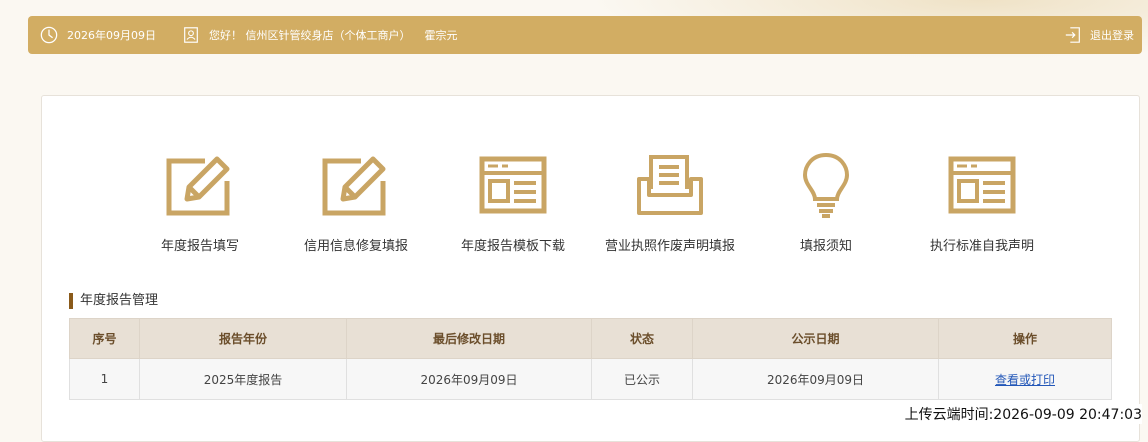 The height and width of the screenshot is (442, 1148). Describe the element at coordinates (49, 35) in the screenshot. I see `clock-icon` at that location.